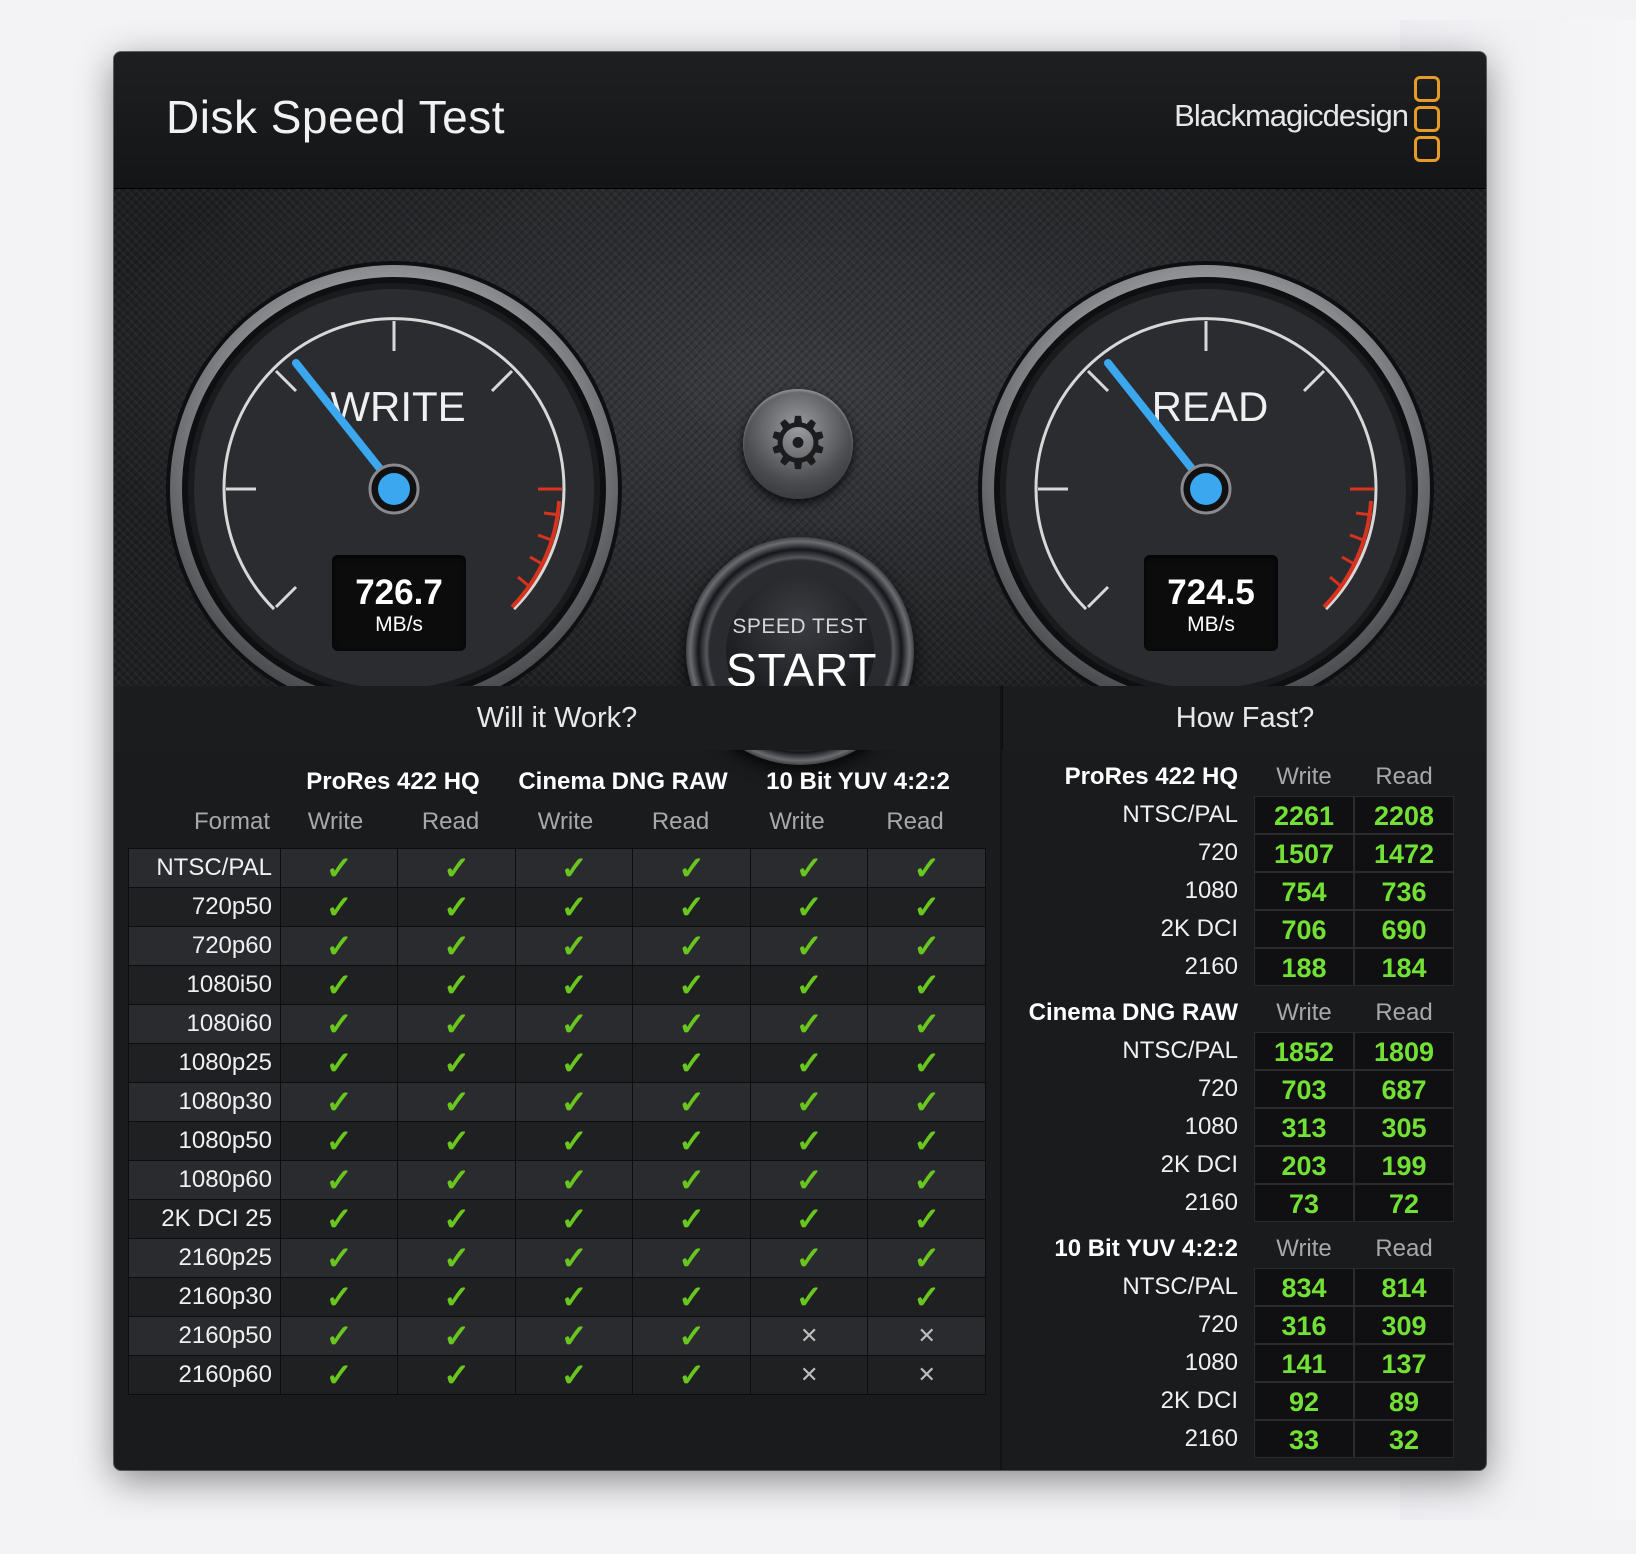  Describe the element at coordinates (204, 1336) in the screenshot. I see `format-label: 2160p50` at that location.